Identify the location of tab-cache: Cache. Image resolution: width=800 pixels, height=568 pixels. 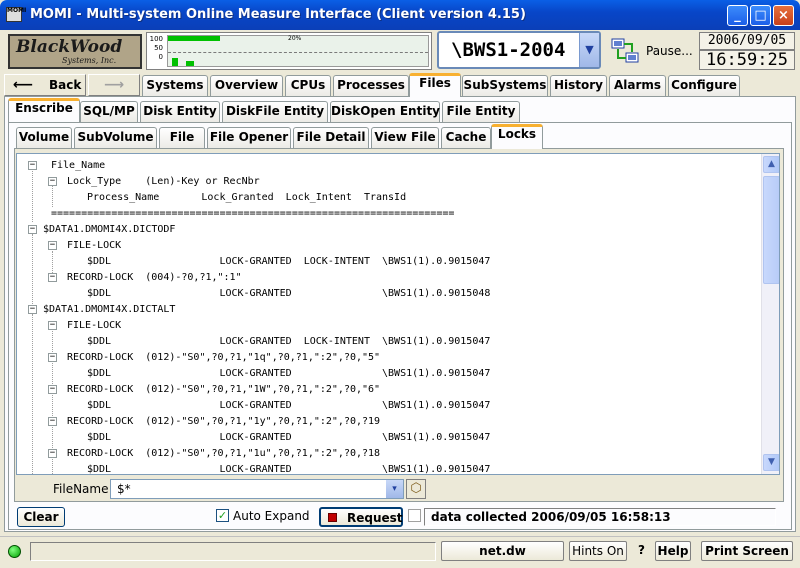
(466, 137).